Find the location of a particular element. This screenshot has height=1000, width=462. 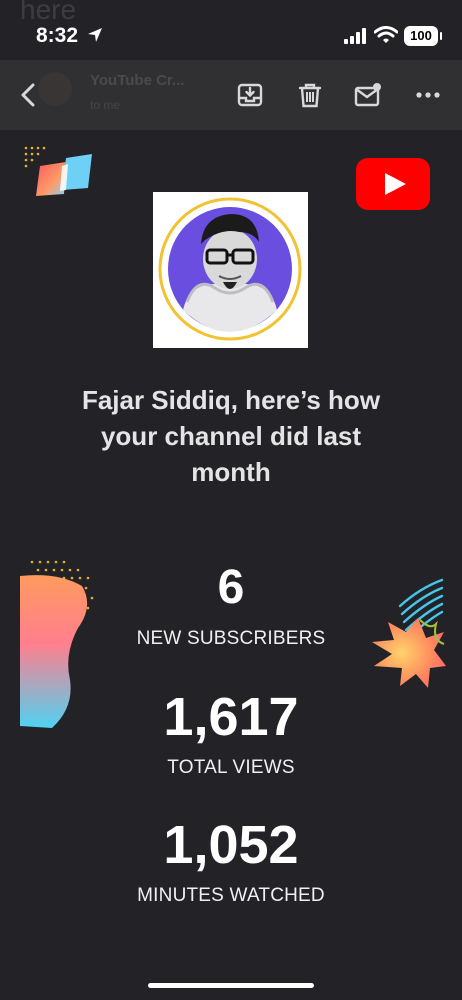

status-time: 8:32 is located at coordinates (57, 35).